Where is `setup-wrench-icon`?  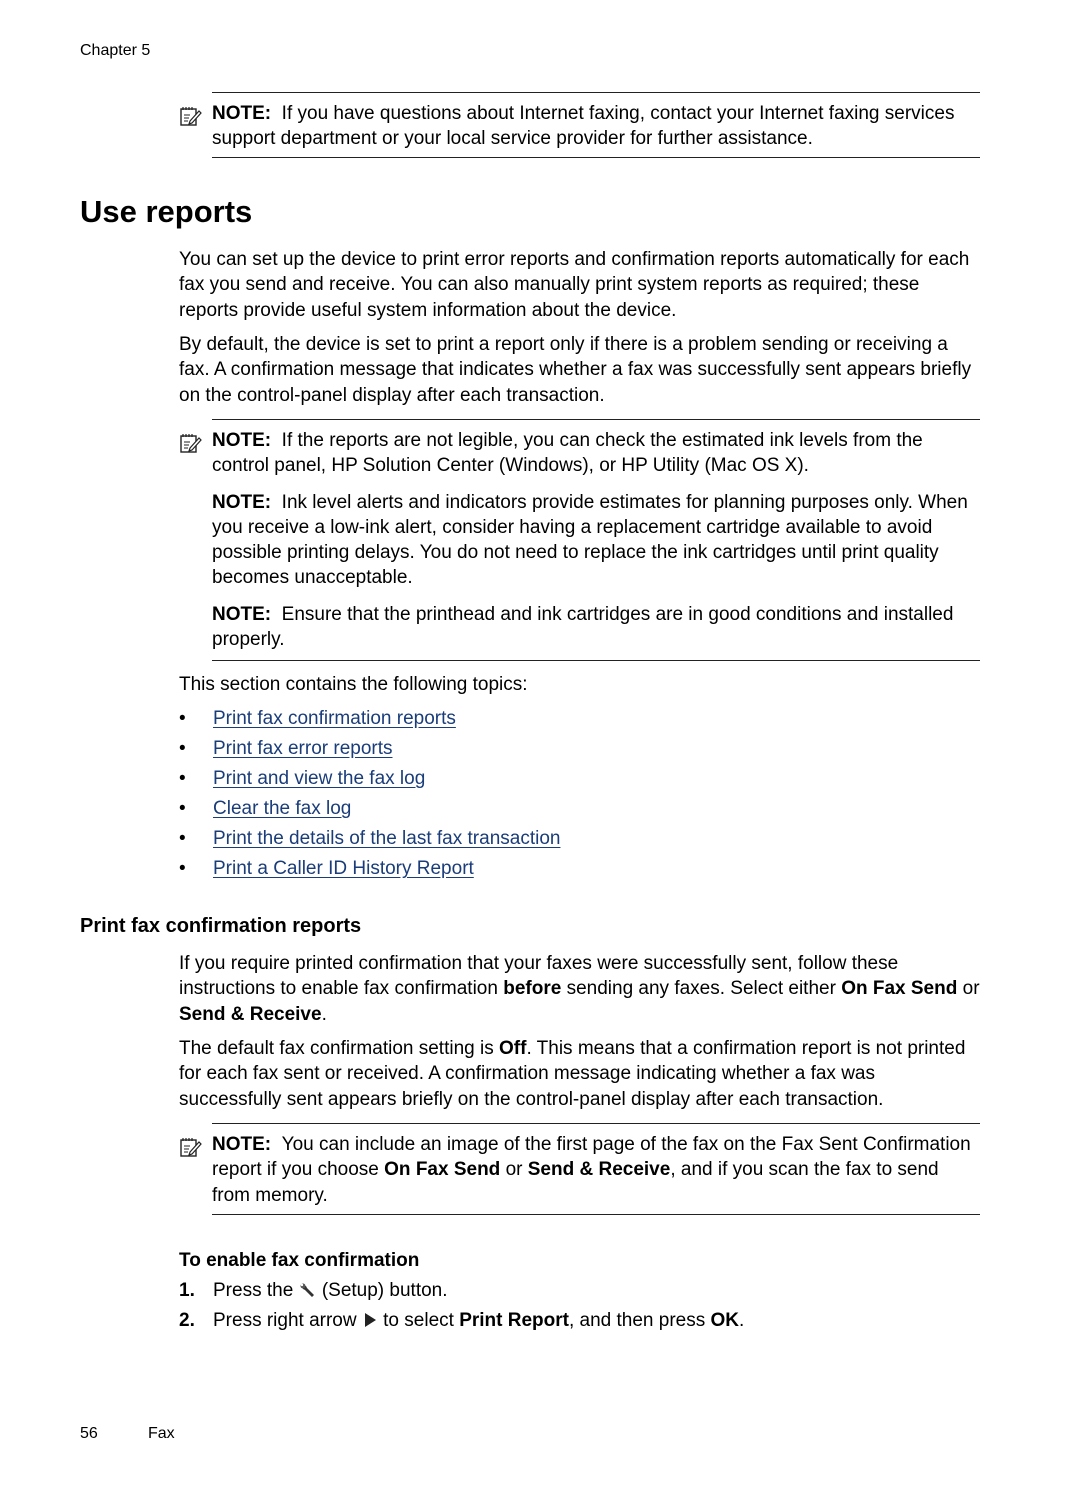 setup-wrench-icon is located at coordinates (307, 1290).